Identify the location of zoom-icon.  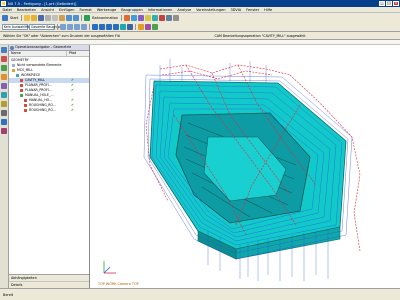
(102, 26).